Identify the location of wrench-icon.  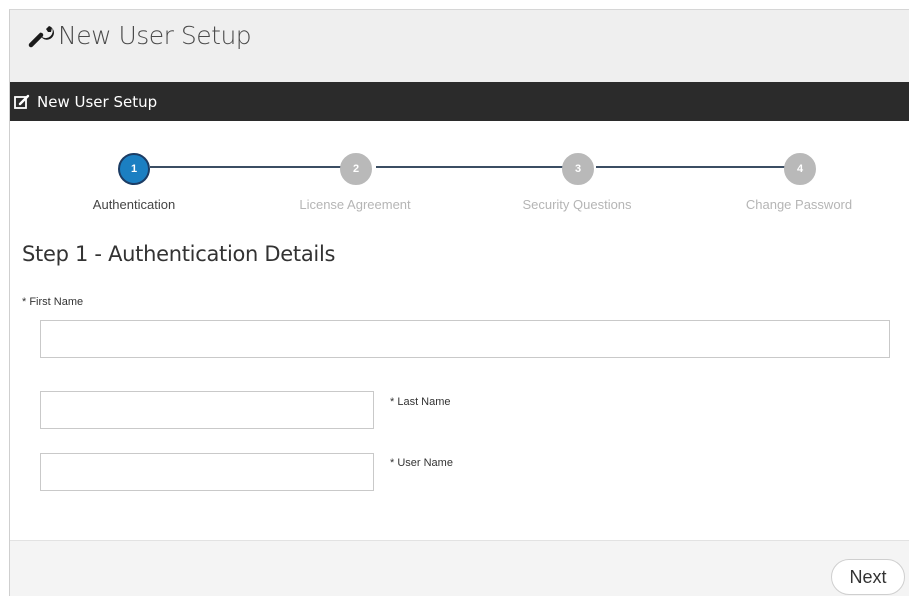
(41, 36).